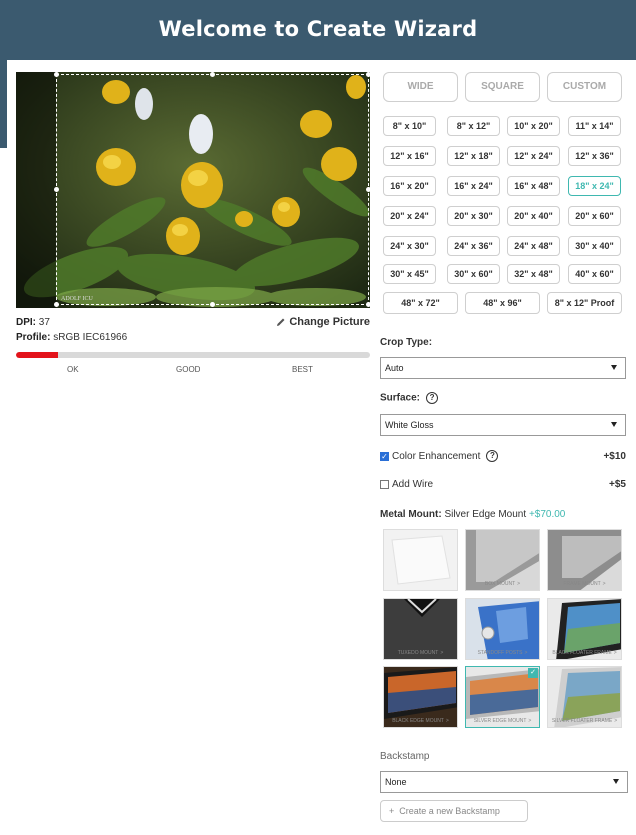 This screenshot has height=835, width=636. I want to click on mount-caption: TUXEDO MOUNT >, so click(420, 653).